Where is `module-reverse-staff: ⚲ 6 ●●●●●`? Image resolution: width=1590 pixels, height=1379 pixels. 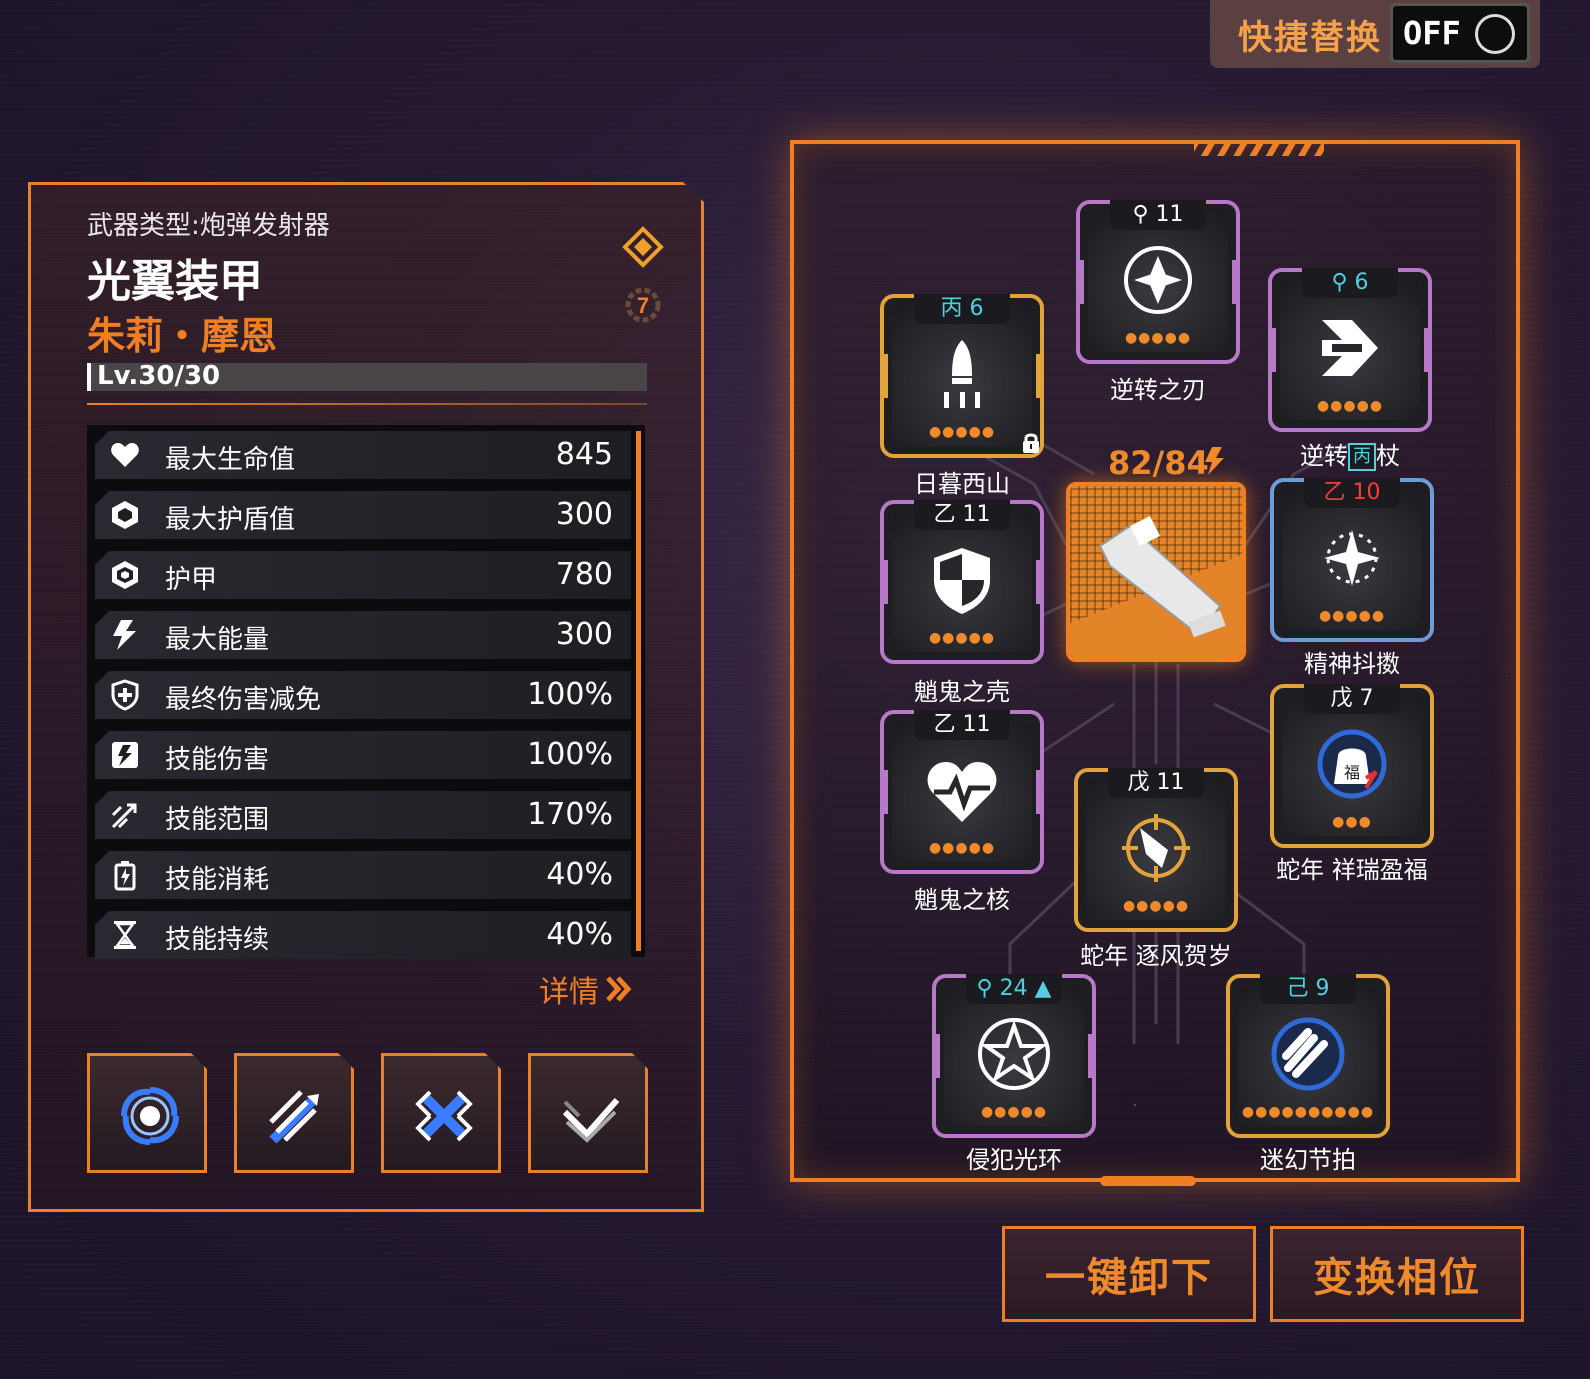 module-reverse-staff: ⚲ 6 ●●●●● is located at coordinates (1350, 350).